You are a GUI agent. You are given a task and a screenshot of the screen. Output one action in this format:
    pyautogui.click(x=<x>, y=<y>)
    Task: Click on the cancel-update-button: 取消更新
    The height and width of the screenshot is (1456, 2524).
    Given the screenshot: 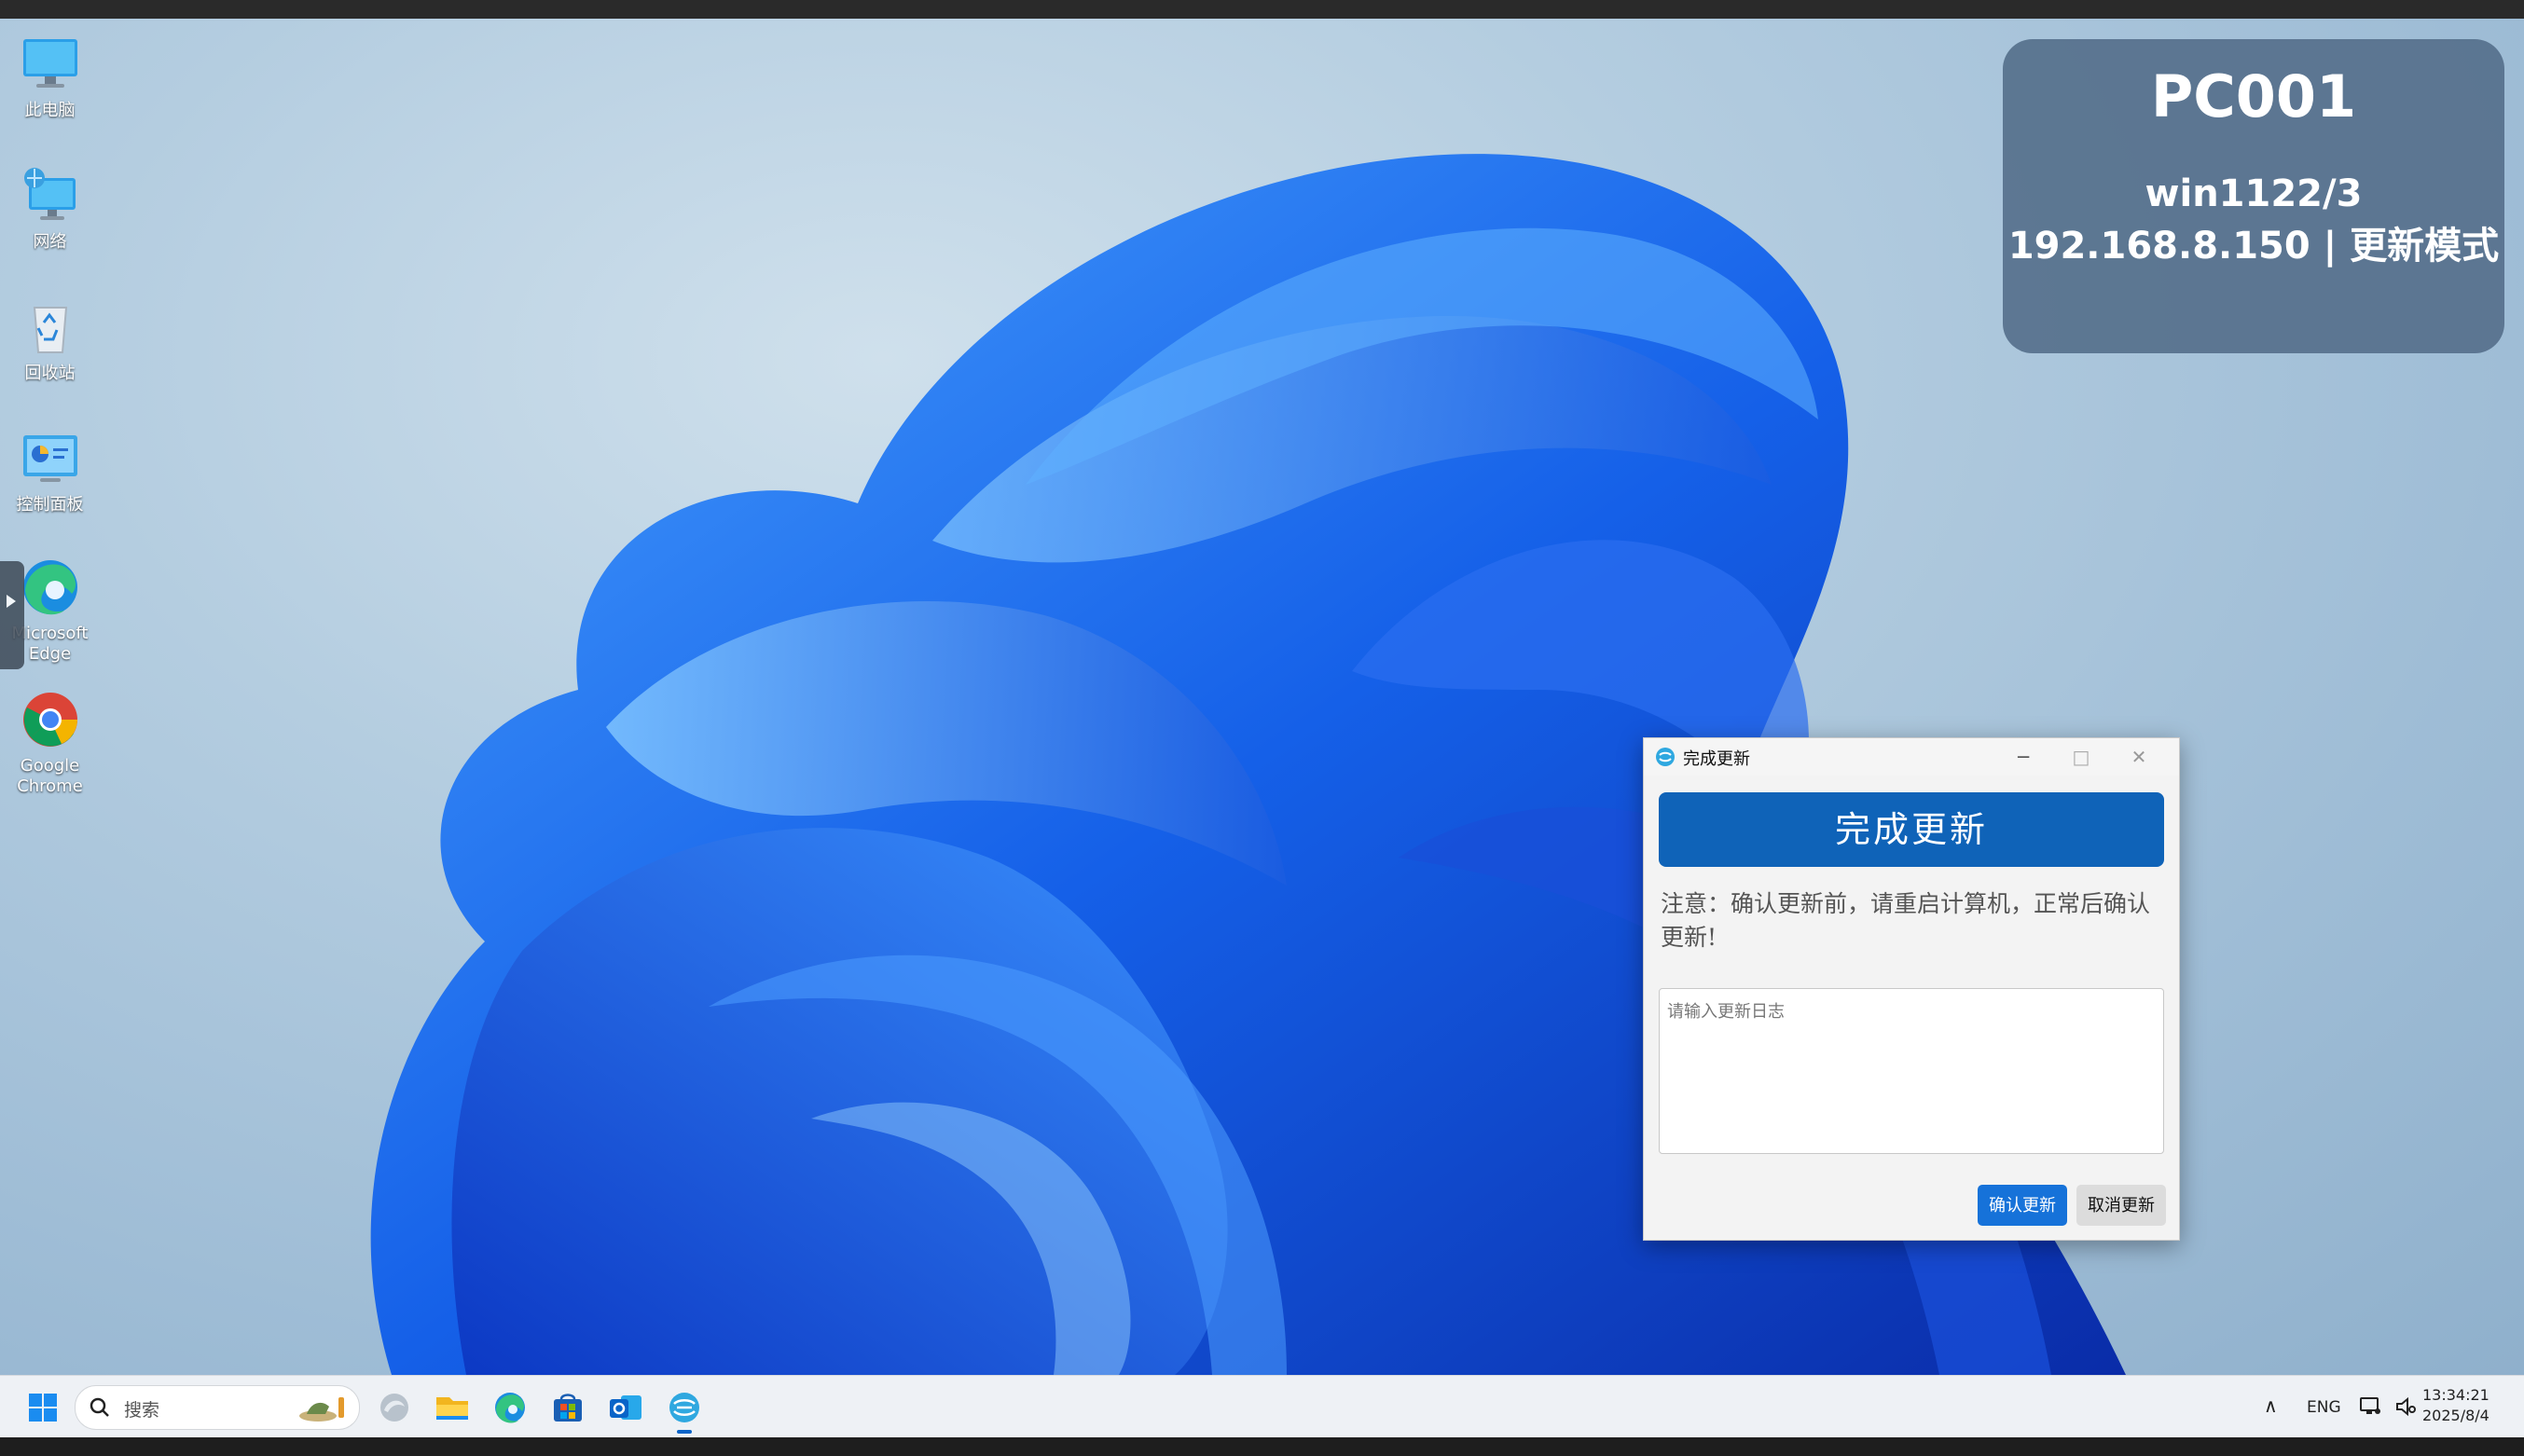 What is the action you would take?
    pyautogui.click(x=2121, y=1205)
    